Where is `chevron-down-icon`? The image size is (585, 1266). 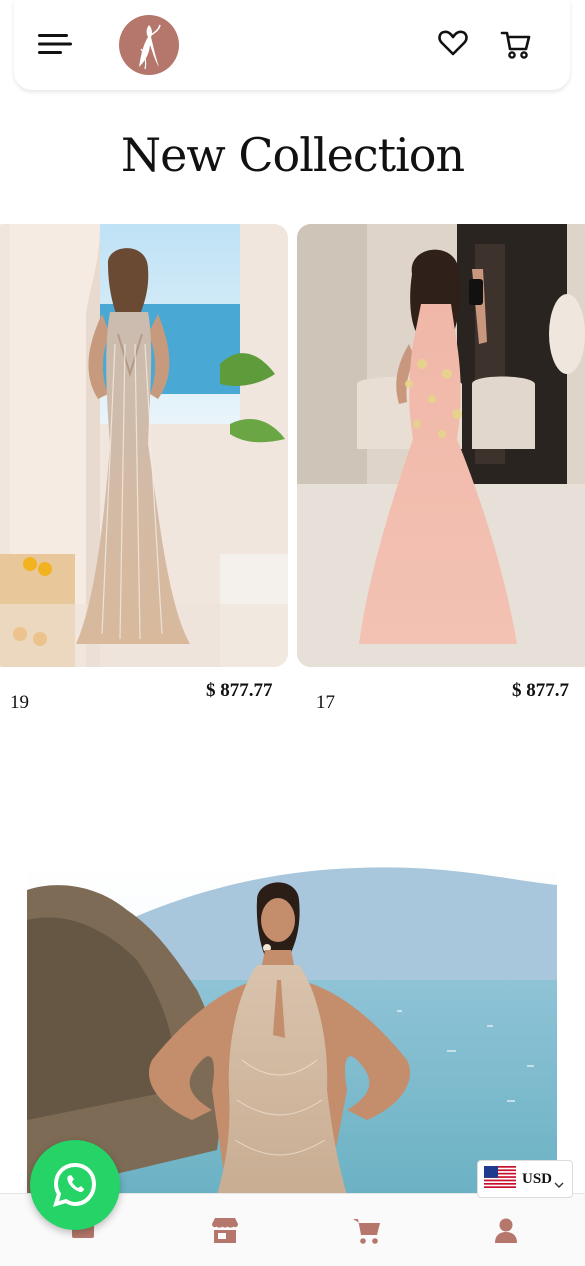 chevron-down-icon is located at coordinates (559, 1183).